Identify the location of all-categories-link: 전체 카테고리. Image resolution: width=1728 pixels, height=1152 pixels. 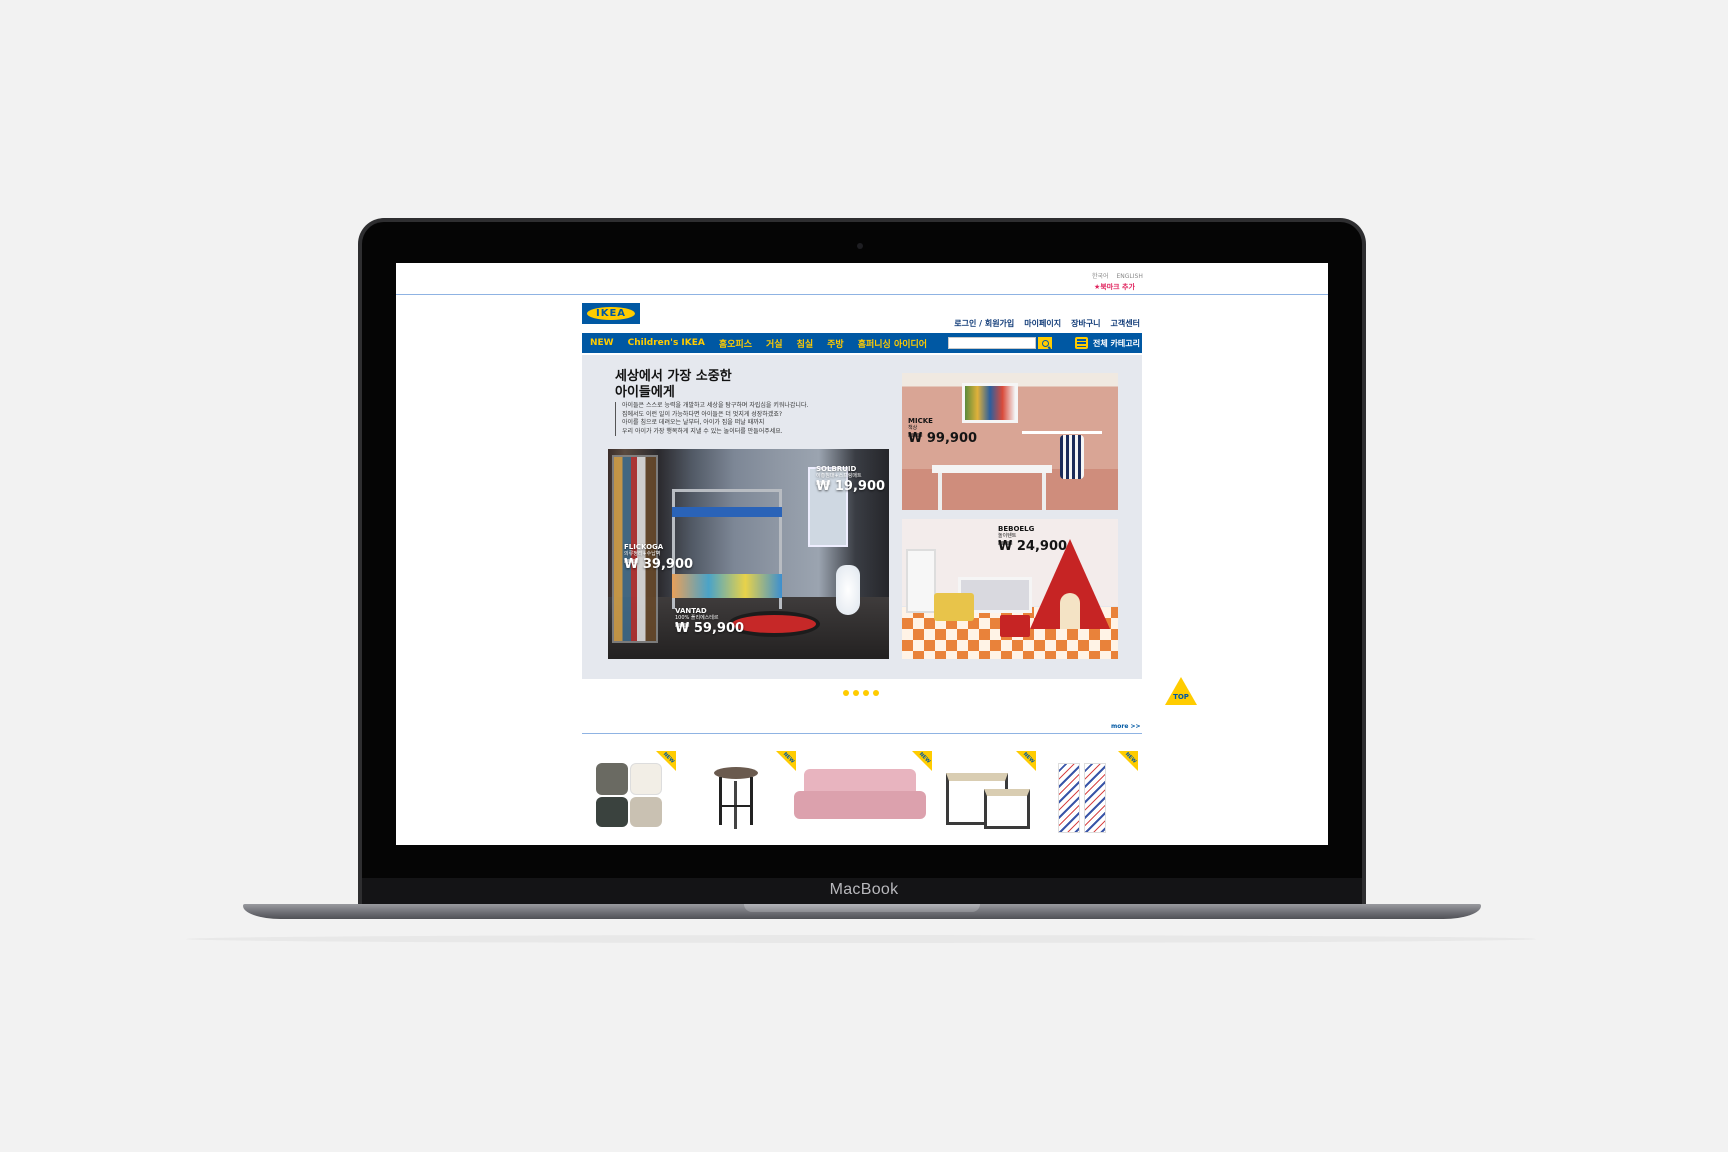
(1116, 343).